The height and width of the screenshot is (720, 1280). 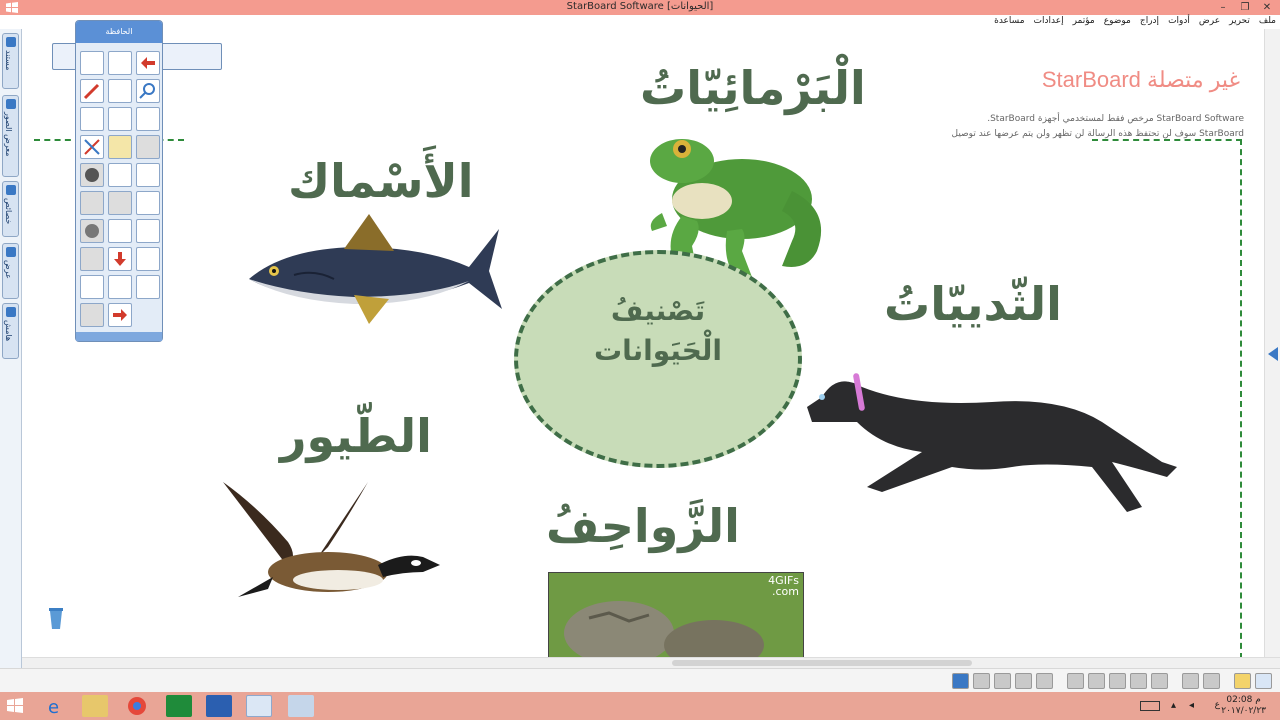 I want to click on start-windows-icon, so click(x=15, y=706).